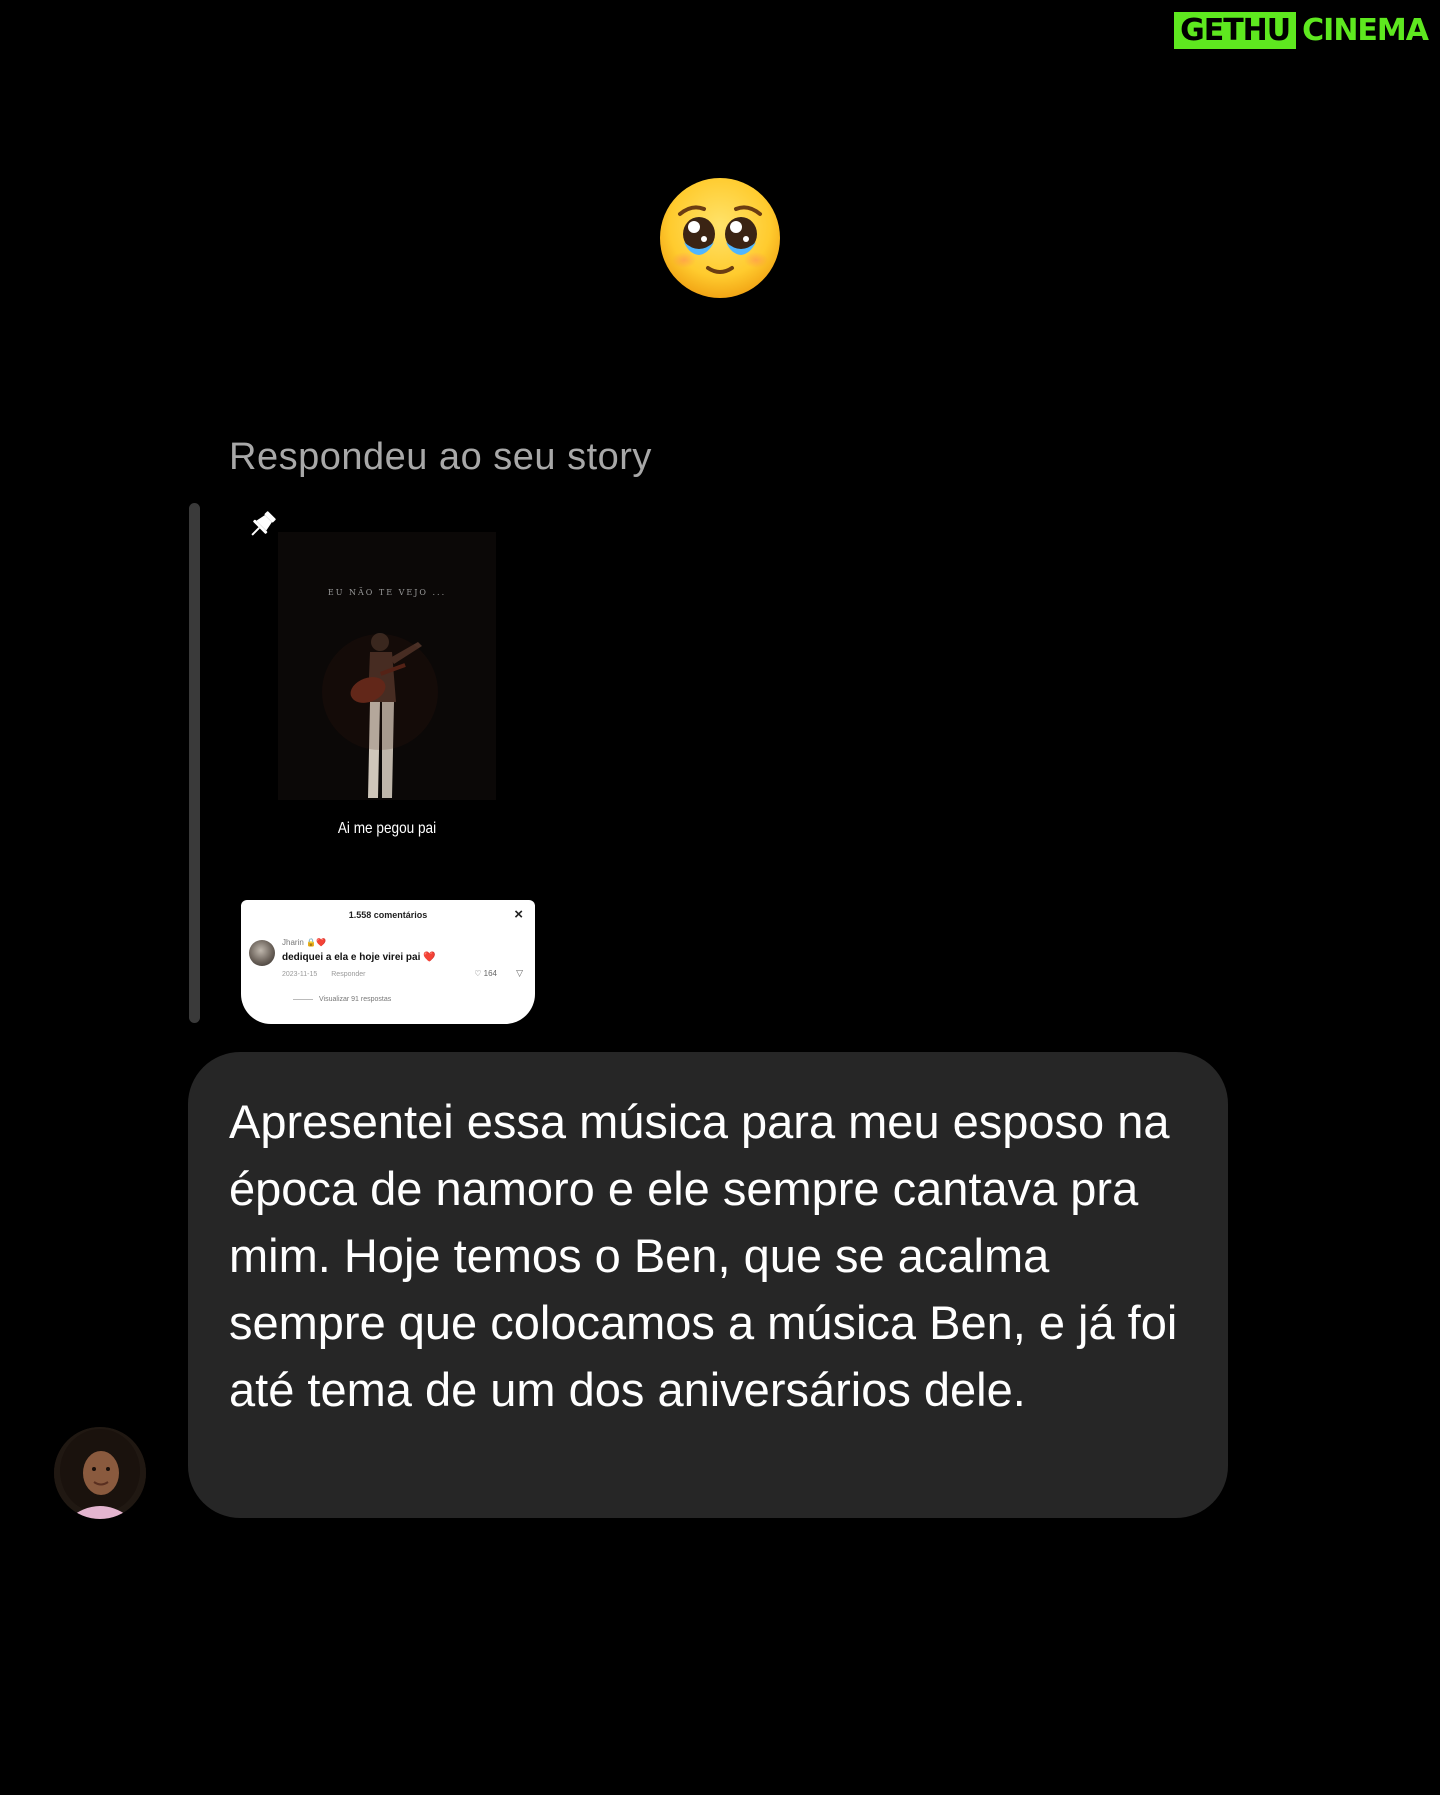 The image size is (1440, 1795). What do you see at coordinates (194, 763) in the screenshot?
I see `reply-quote-bar` at bounding box center [194, 763].